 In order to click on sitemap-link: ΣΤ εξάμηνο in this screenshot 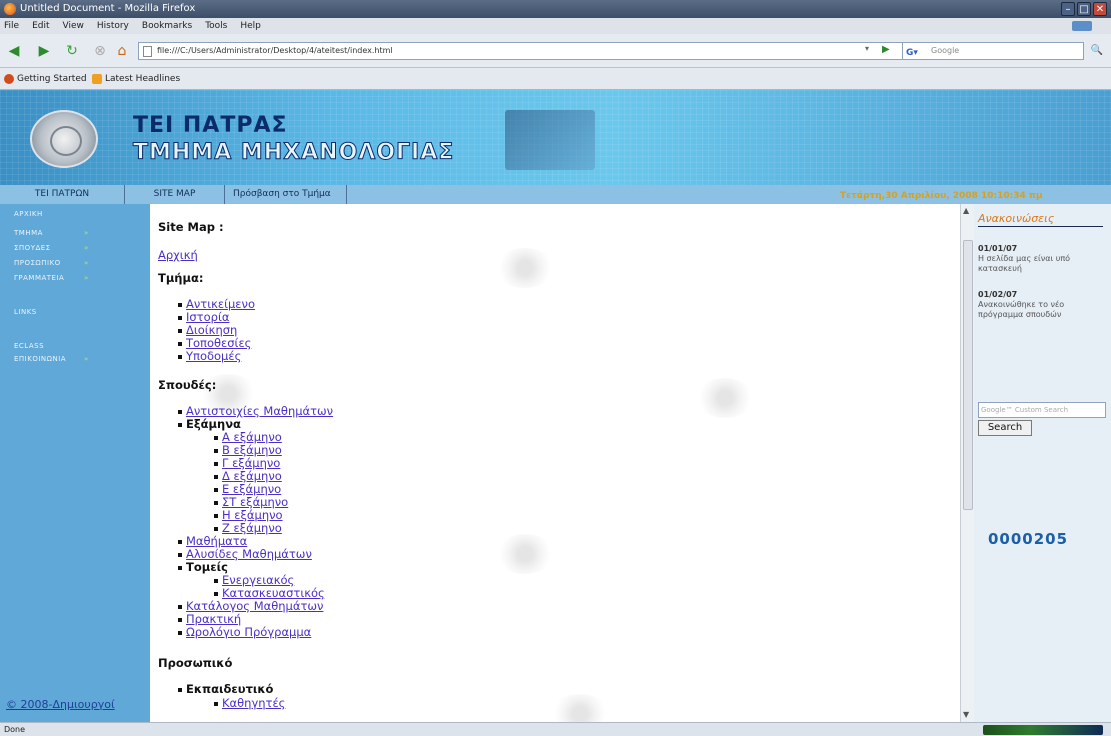, I will do `click(255, 502)`.